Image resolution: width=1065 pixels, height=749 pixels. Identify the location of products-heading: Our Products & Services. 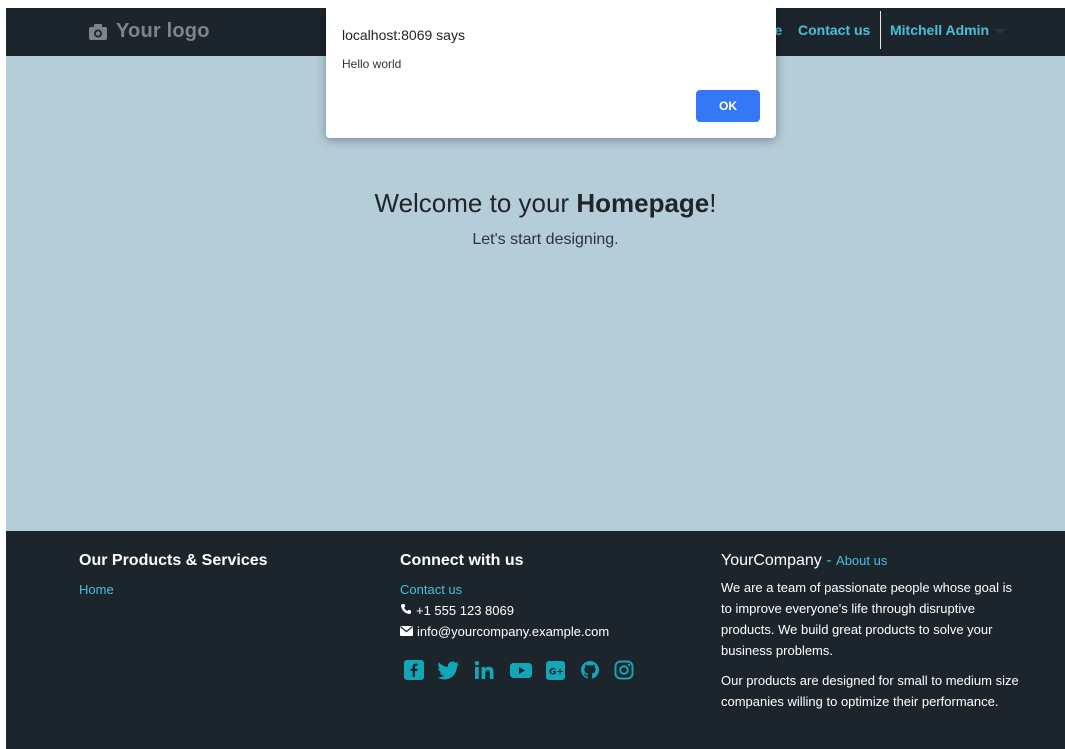
(173, 560).